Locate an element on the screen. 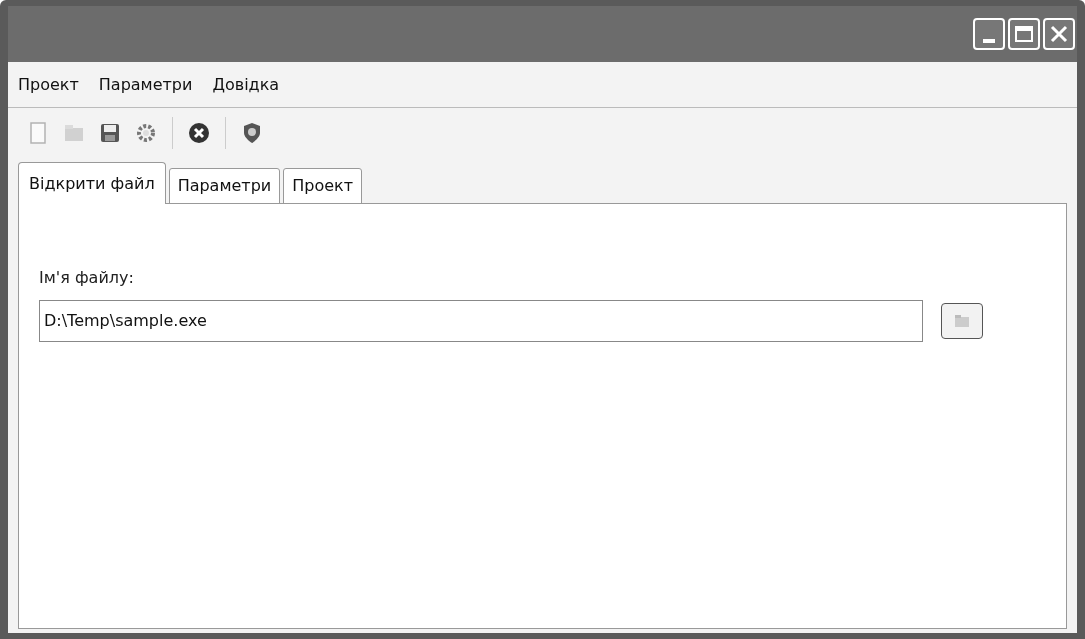 The width and height of the screenshot is (1085, 639). minimize-button is located at coordinates (989, 34).